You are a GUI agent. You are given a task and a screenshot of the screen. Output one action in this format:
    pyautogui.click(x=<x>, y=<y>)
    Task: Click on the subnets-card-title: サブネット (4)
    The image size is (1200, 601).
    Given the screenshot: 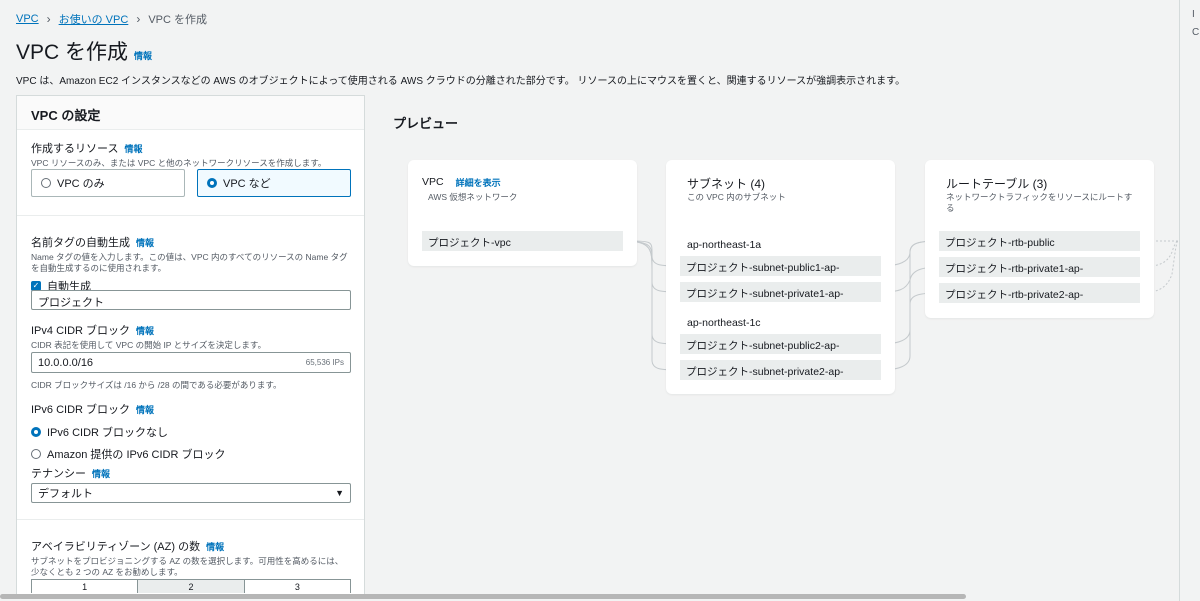 What is the action you would take?
    pyautogui.click(x=726, y=184)
    